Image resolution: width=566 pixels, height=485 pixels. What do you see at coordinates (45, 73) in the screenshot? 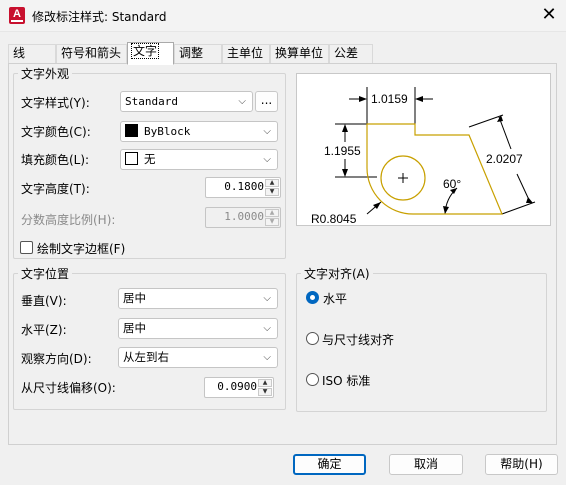
I see `text-appearance-title: 文字外观` at bounding box center [45, 73].